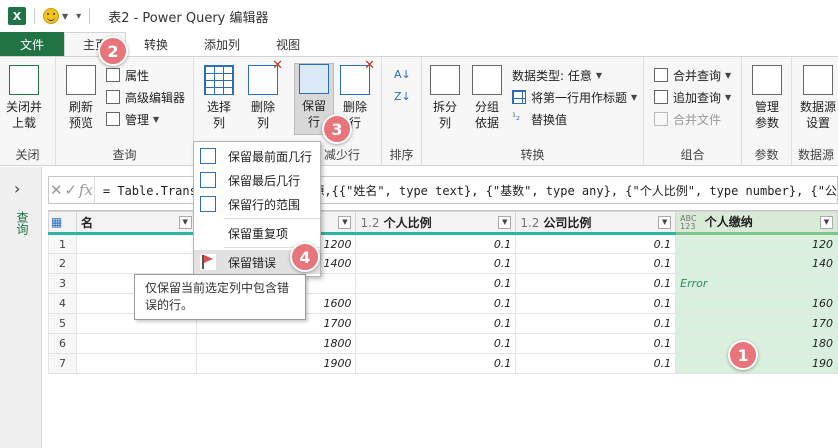 This screenshot has height=448, width=838. I want to click on cell-base: 1800, so click(276, 343).